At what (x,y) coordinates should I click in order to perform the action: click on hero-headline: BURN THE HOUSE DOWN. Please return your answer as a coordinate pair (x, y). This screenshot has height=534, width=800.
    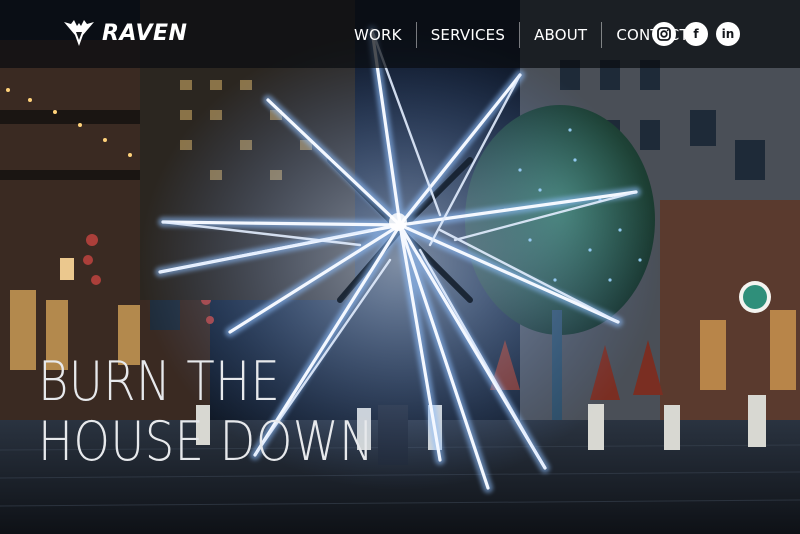
    Looking at the image, I should click on (218, 412).